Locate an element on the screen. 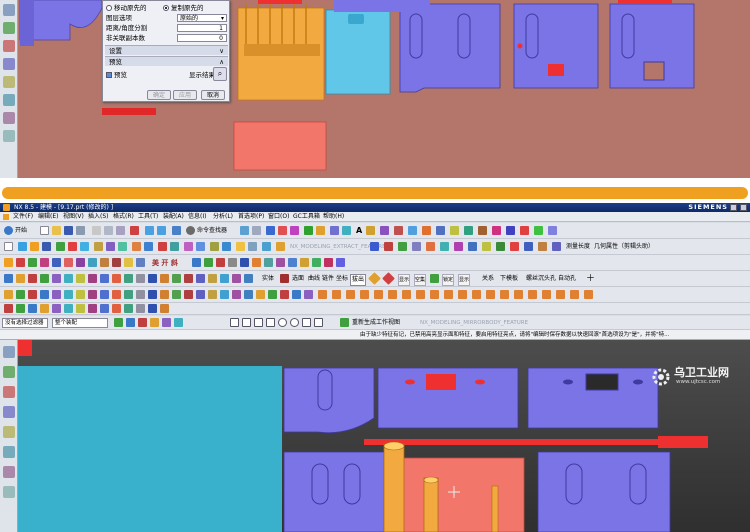  reuse-library-icon is located at coordinates (9, 412).